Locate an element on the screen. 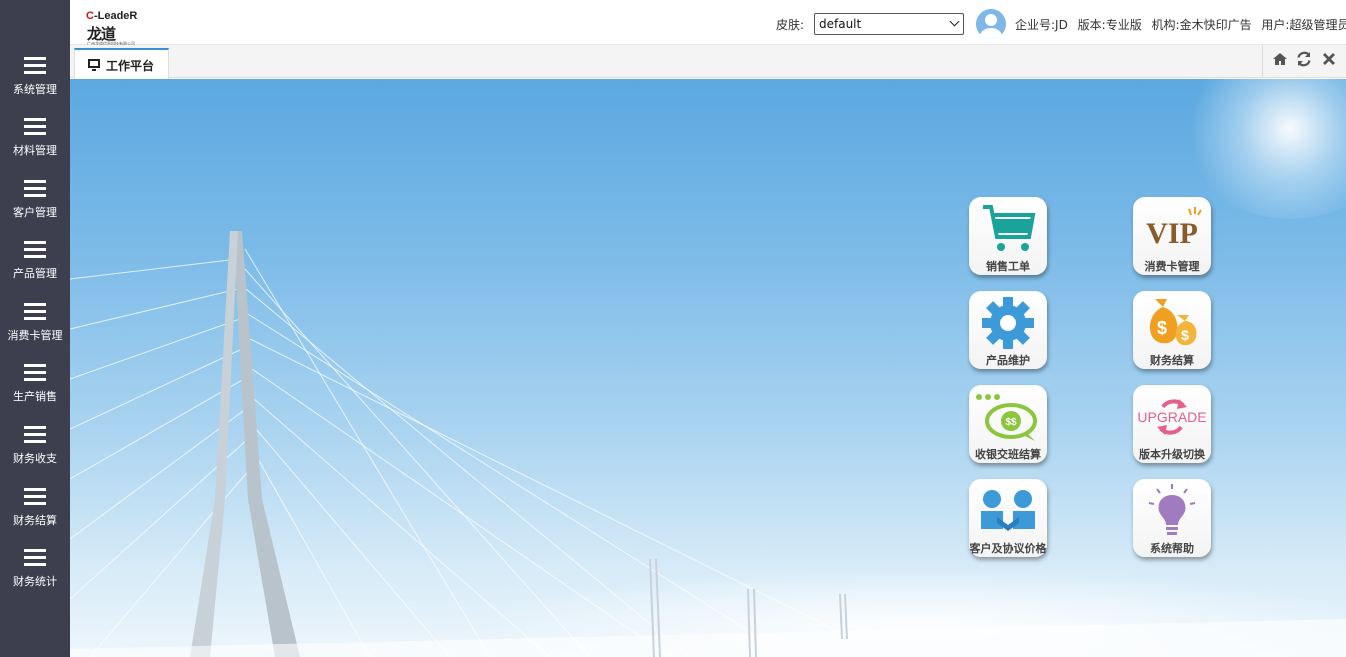 The image size is (1346, 657). tile-system-help: 系统帮助 is located at coordinates (1172, 518).